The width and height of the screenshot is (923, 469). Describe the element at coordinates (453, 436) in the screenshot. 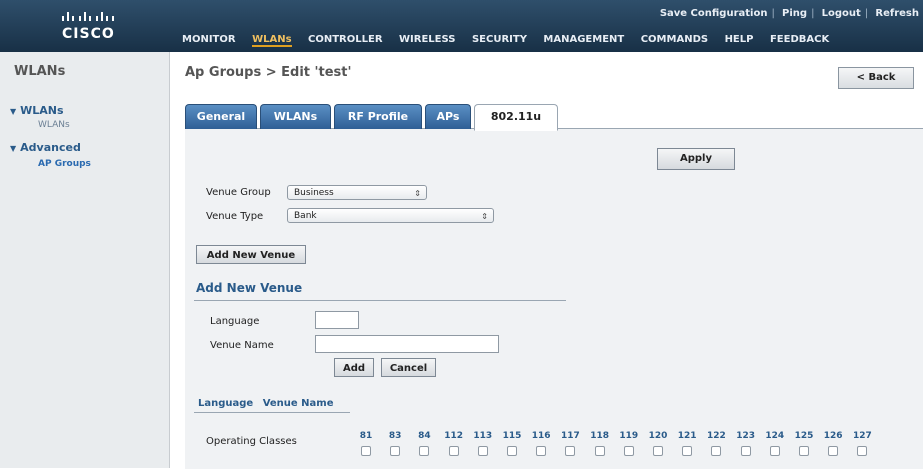

I see `operating-class-label: 112` at that location.